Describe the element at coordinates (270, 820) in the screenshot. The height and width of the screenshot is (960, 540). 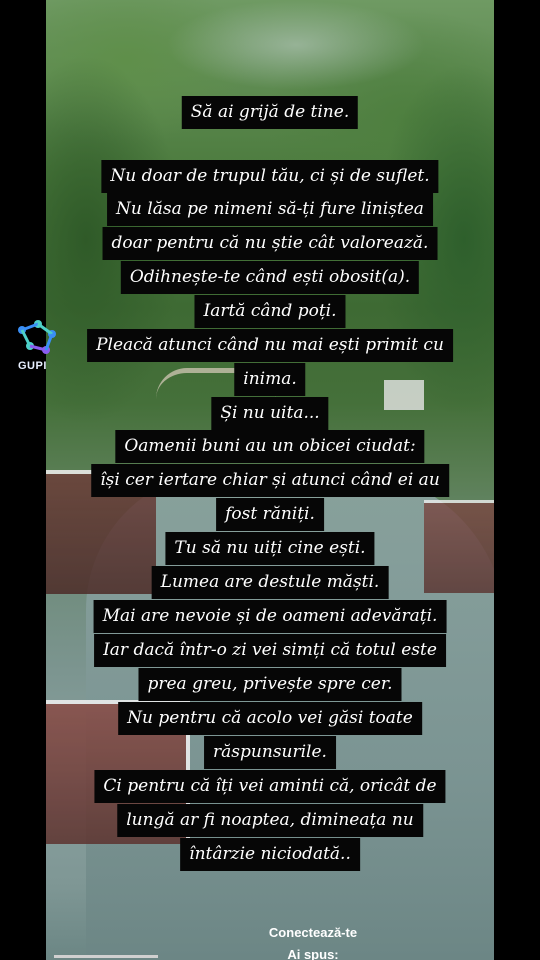
I see `text-line: lungă ar fi noaptea, dimineața nu` at that location.